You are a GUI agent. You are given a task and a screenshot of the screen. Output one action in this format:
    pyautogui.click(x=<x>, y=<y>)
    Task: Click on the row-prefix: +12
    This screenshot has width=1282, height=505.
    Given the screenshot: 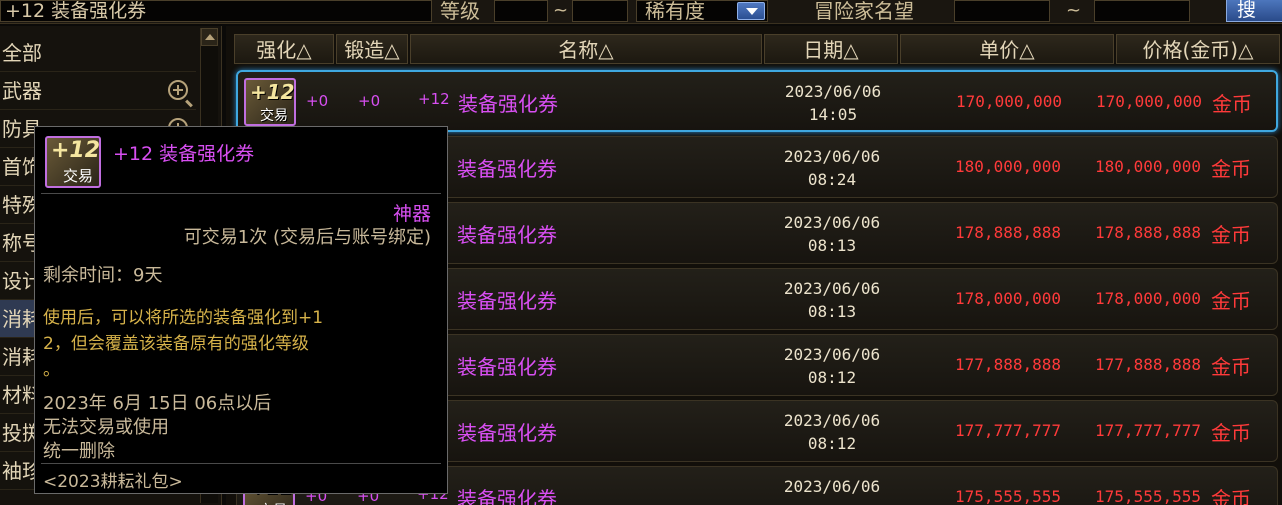 What is the action you would take?
    pyautogui.click(x=434, y=99)
    